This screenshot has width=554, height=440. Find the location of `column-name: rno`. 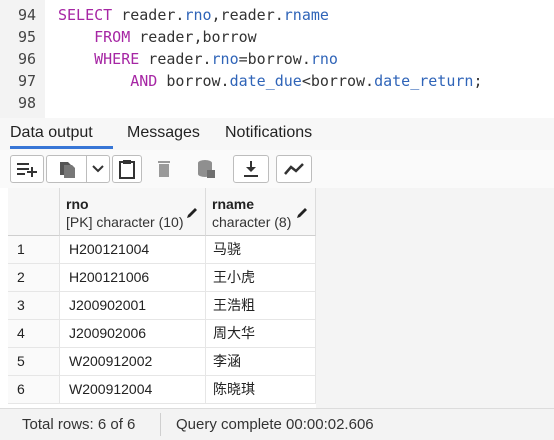

column-name: rno is located at coordinates (77, 204).